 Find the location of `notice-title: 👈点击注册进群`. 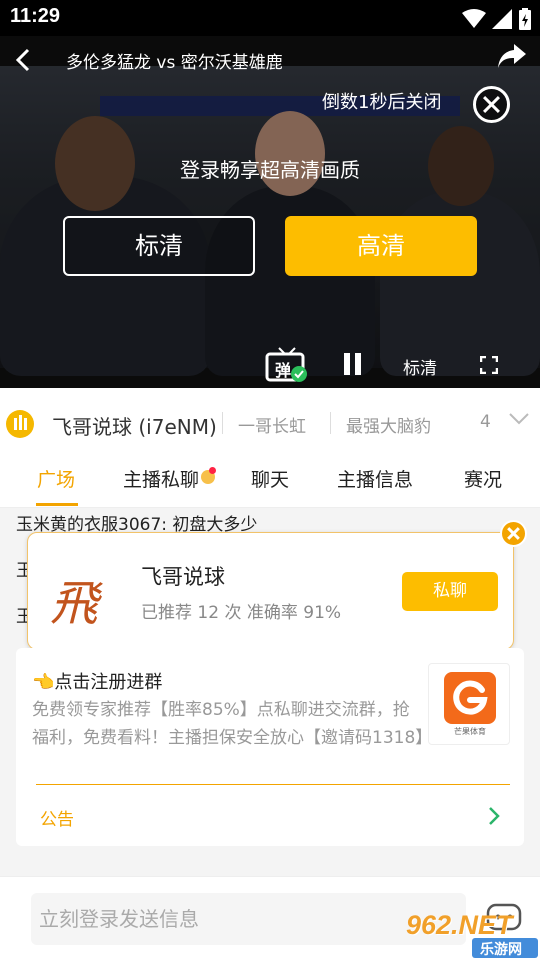

notice-title: 👈点击注册进群 is located at coordinates (97, 681).